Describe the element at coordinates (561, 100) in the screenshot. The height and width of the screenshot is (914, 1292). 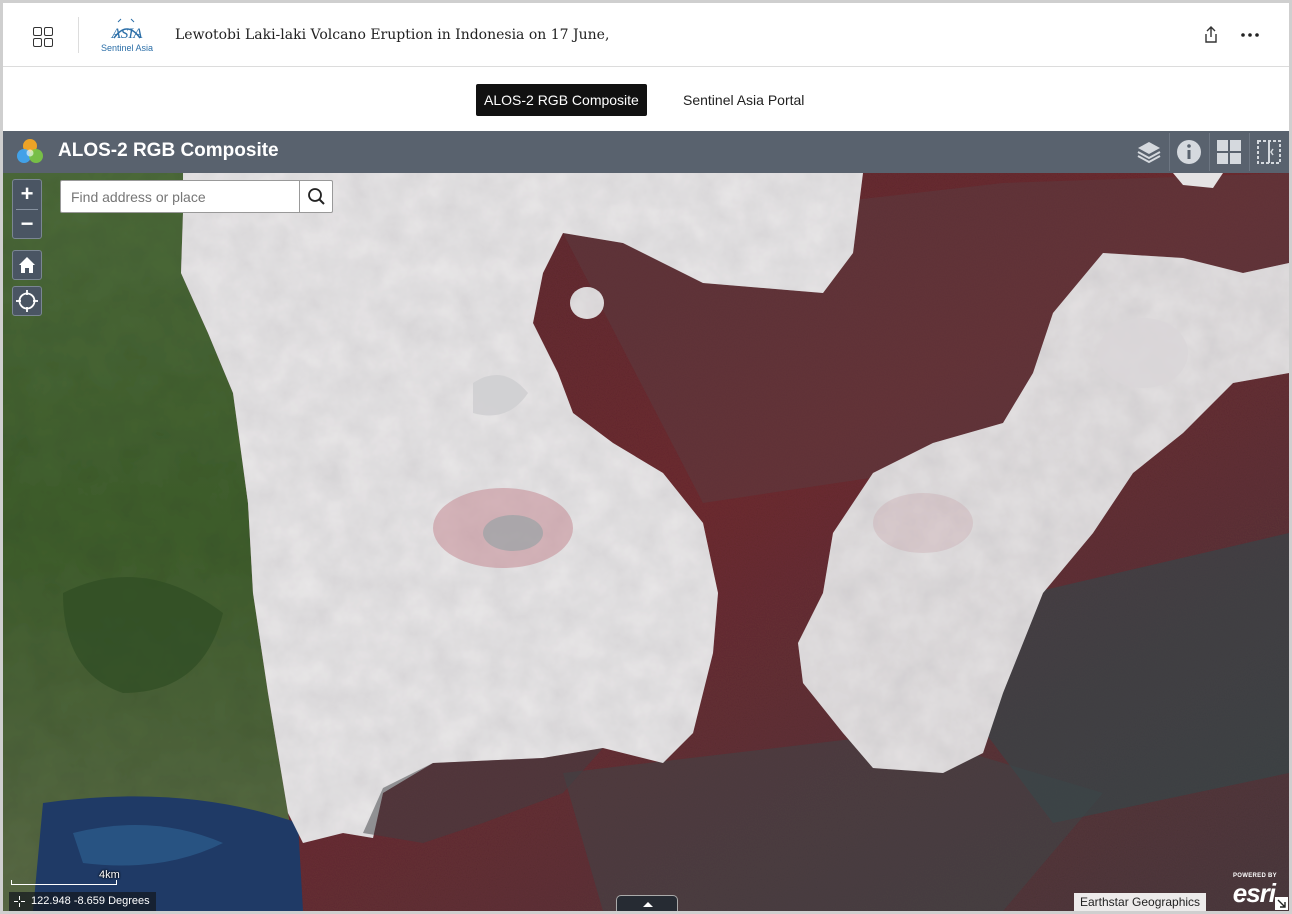
I see `tab-alos2-rgb-composite: ALOS-2 RGB Composite` at that location.